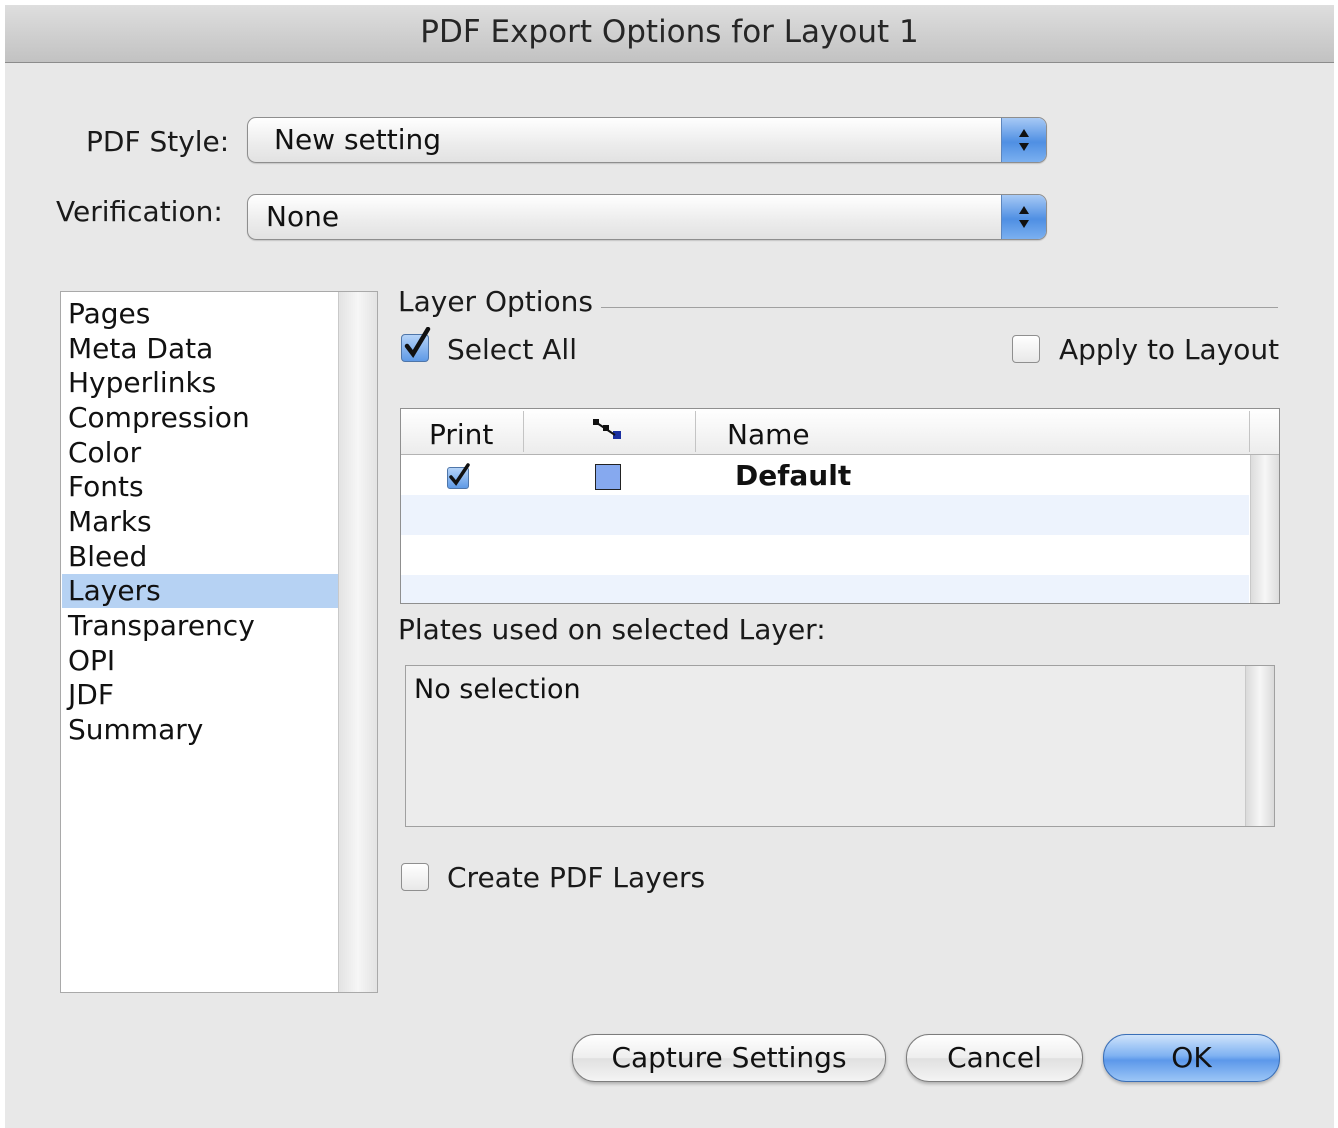 This screenshot has width=1338, height=1128. What do you see at coordinates (496, 301) in the screenshot?
I see `layer-options-title: Layer Options` at bounding box center [496, 301].